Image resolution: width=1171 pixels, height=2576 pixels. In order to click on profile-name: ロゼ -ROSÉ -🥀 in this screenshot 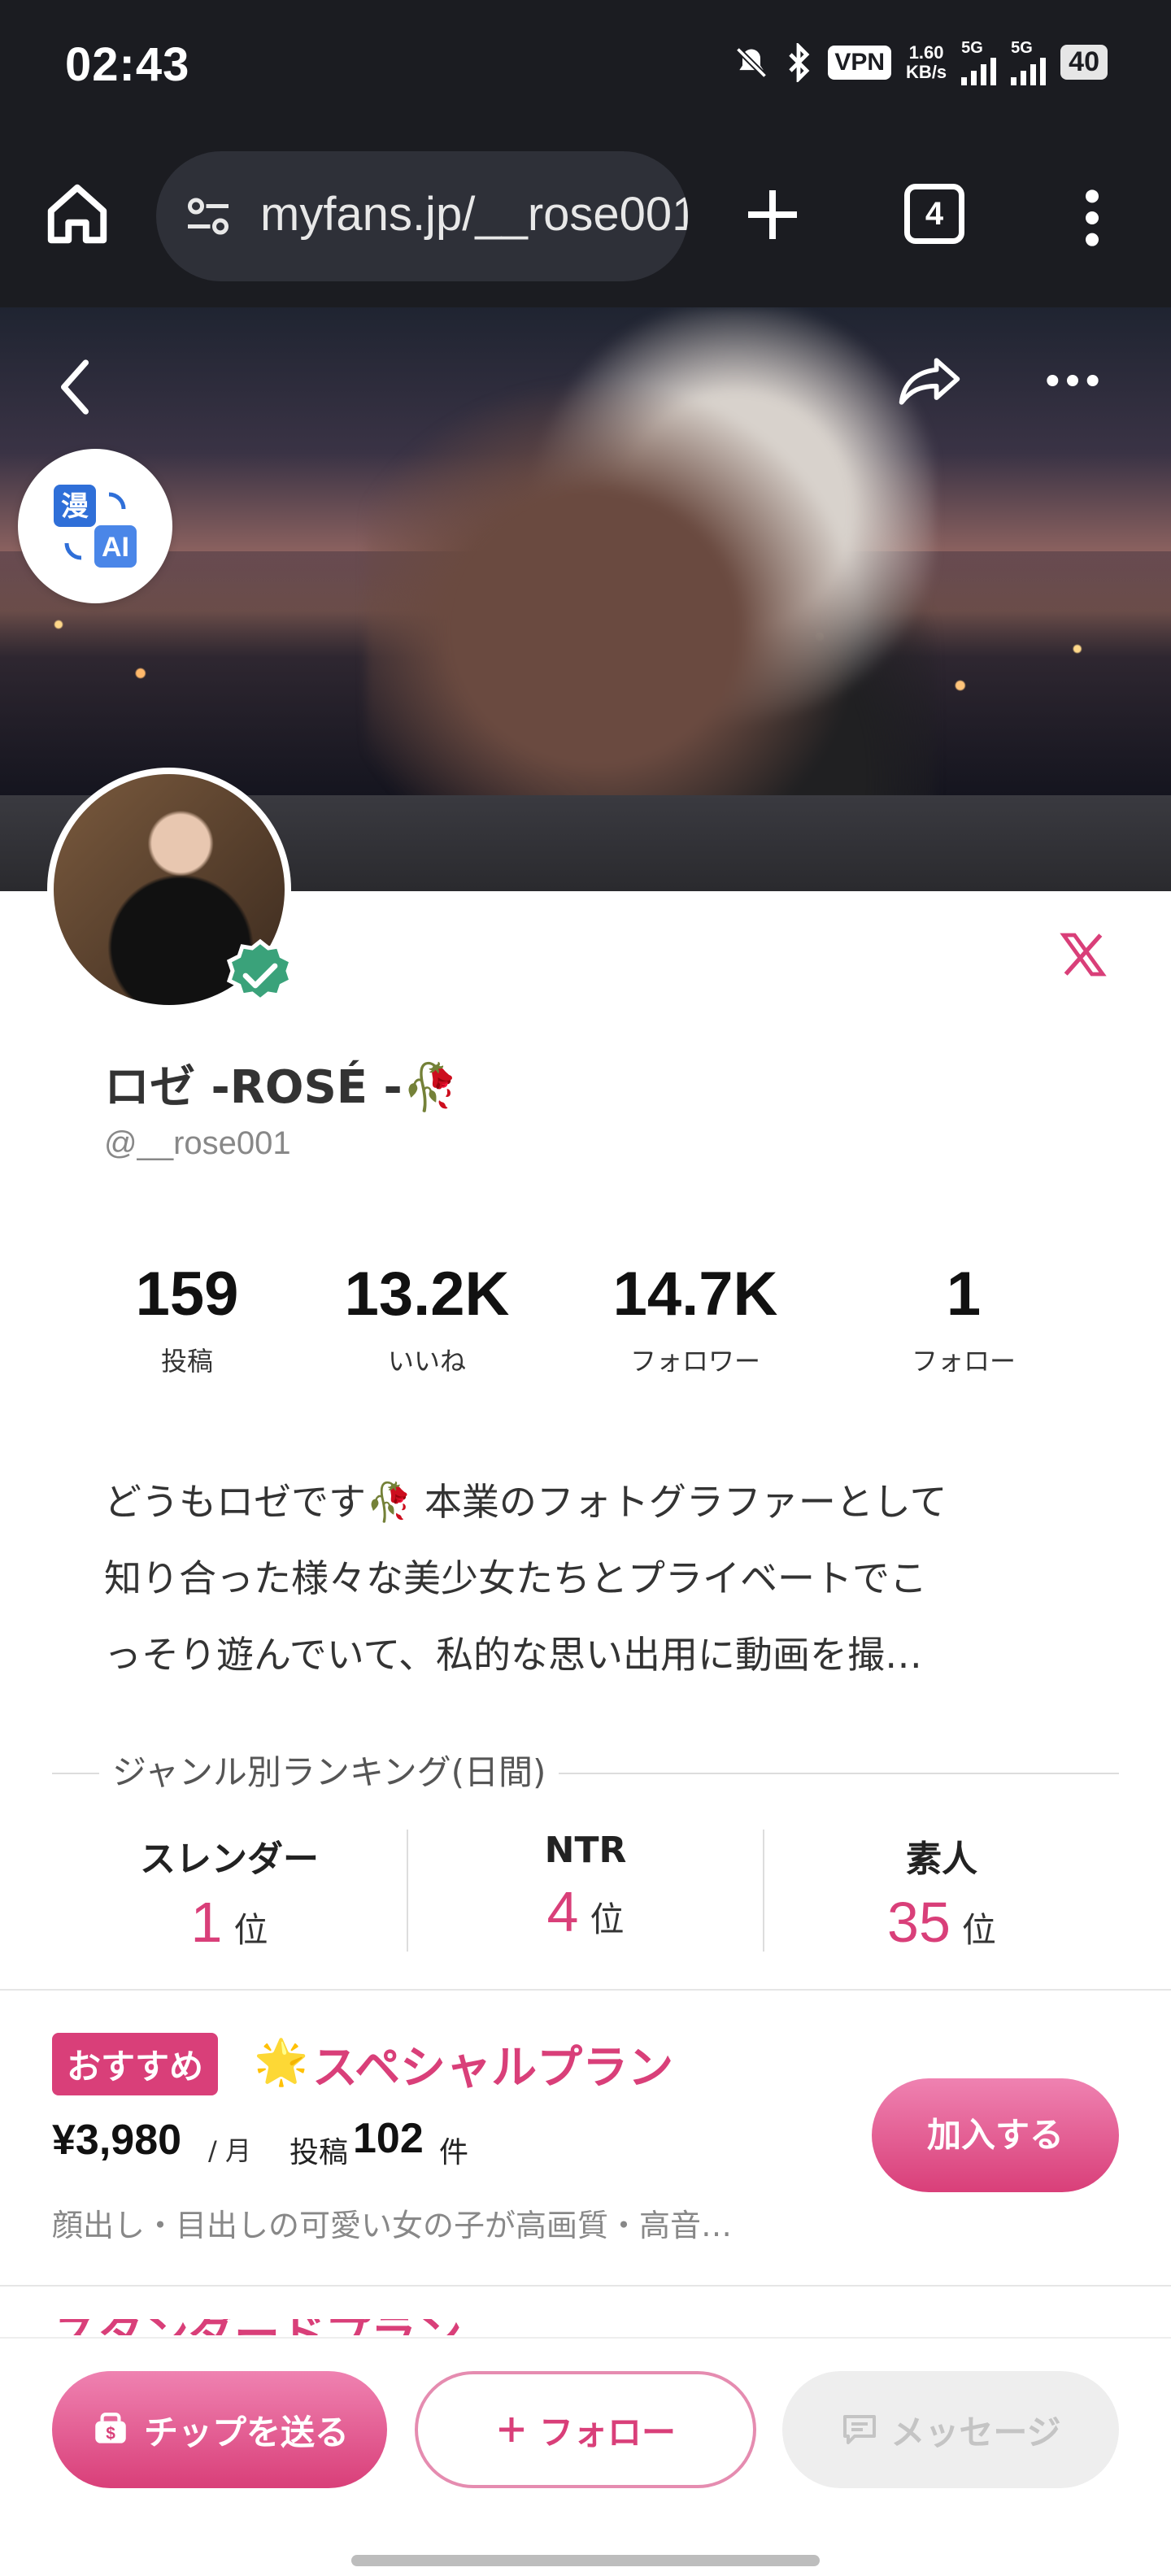, I will do `click(282, 1088)`.